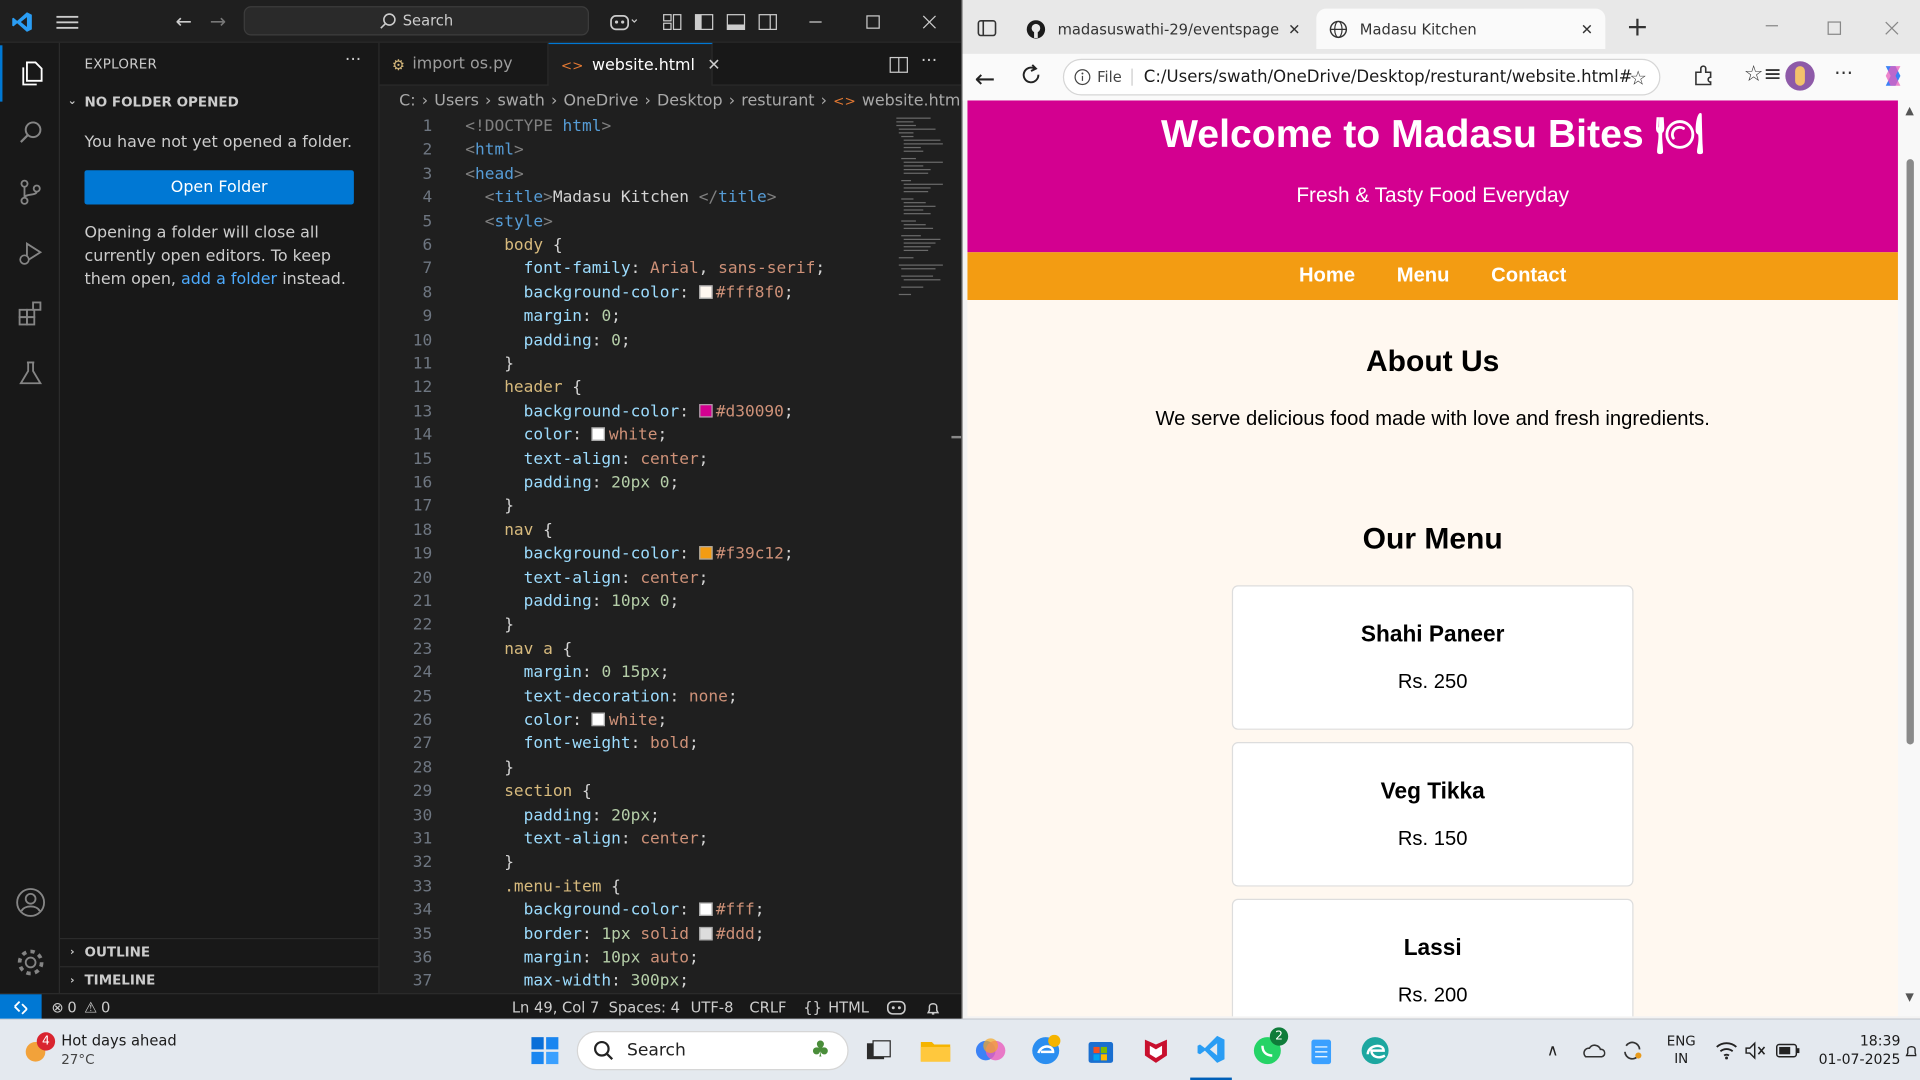 Image resolution: width=1920 pixels, height=1080 pixels. What do you see at coordinates (1269, 1050) in the screenshot?
I see `whatsapp-icon: 2` at bounding box center [1269, 1050].